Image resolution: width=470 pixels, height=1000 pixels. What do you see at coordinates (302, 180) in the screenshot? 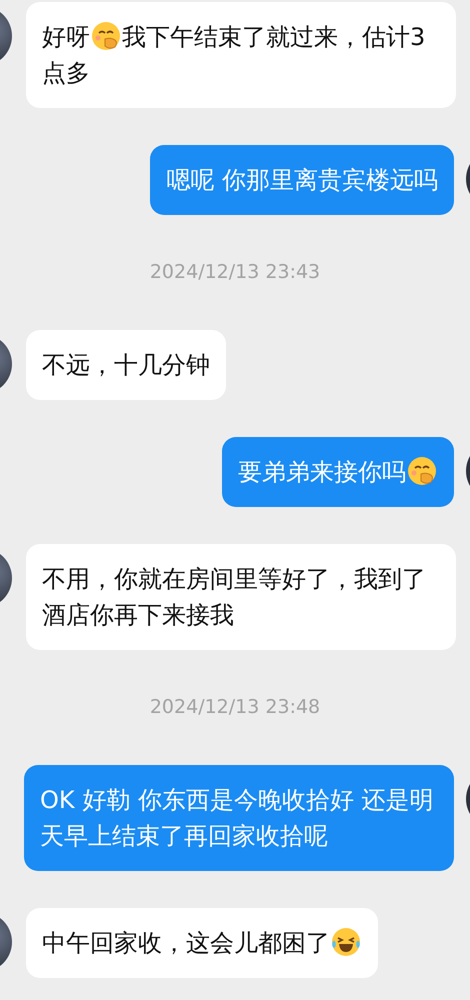
I see `message-text: 嗯呢 你那里离贵宾楼远吗` at bounding box center [302, 180].